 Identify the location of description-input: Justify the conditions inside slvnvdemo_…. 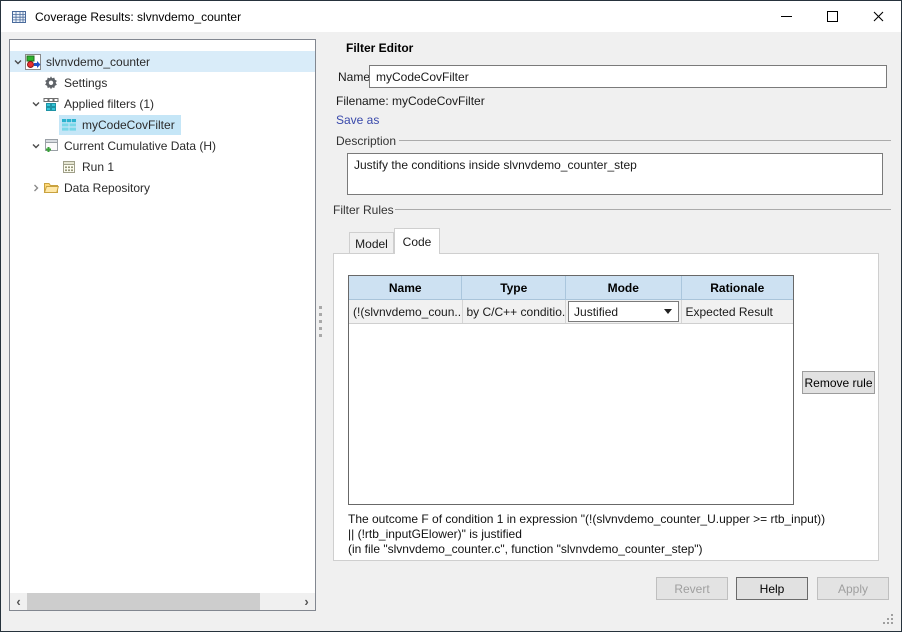
(615, 174).